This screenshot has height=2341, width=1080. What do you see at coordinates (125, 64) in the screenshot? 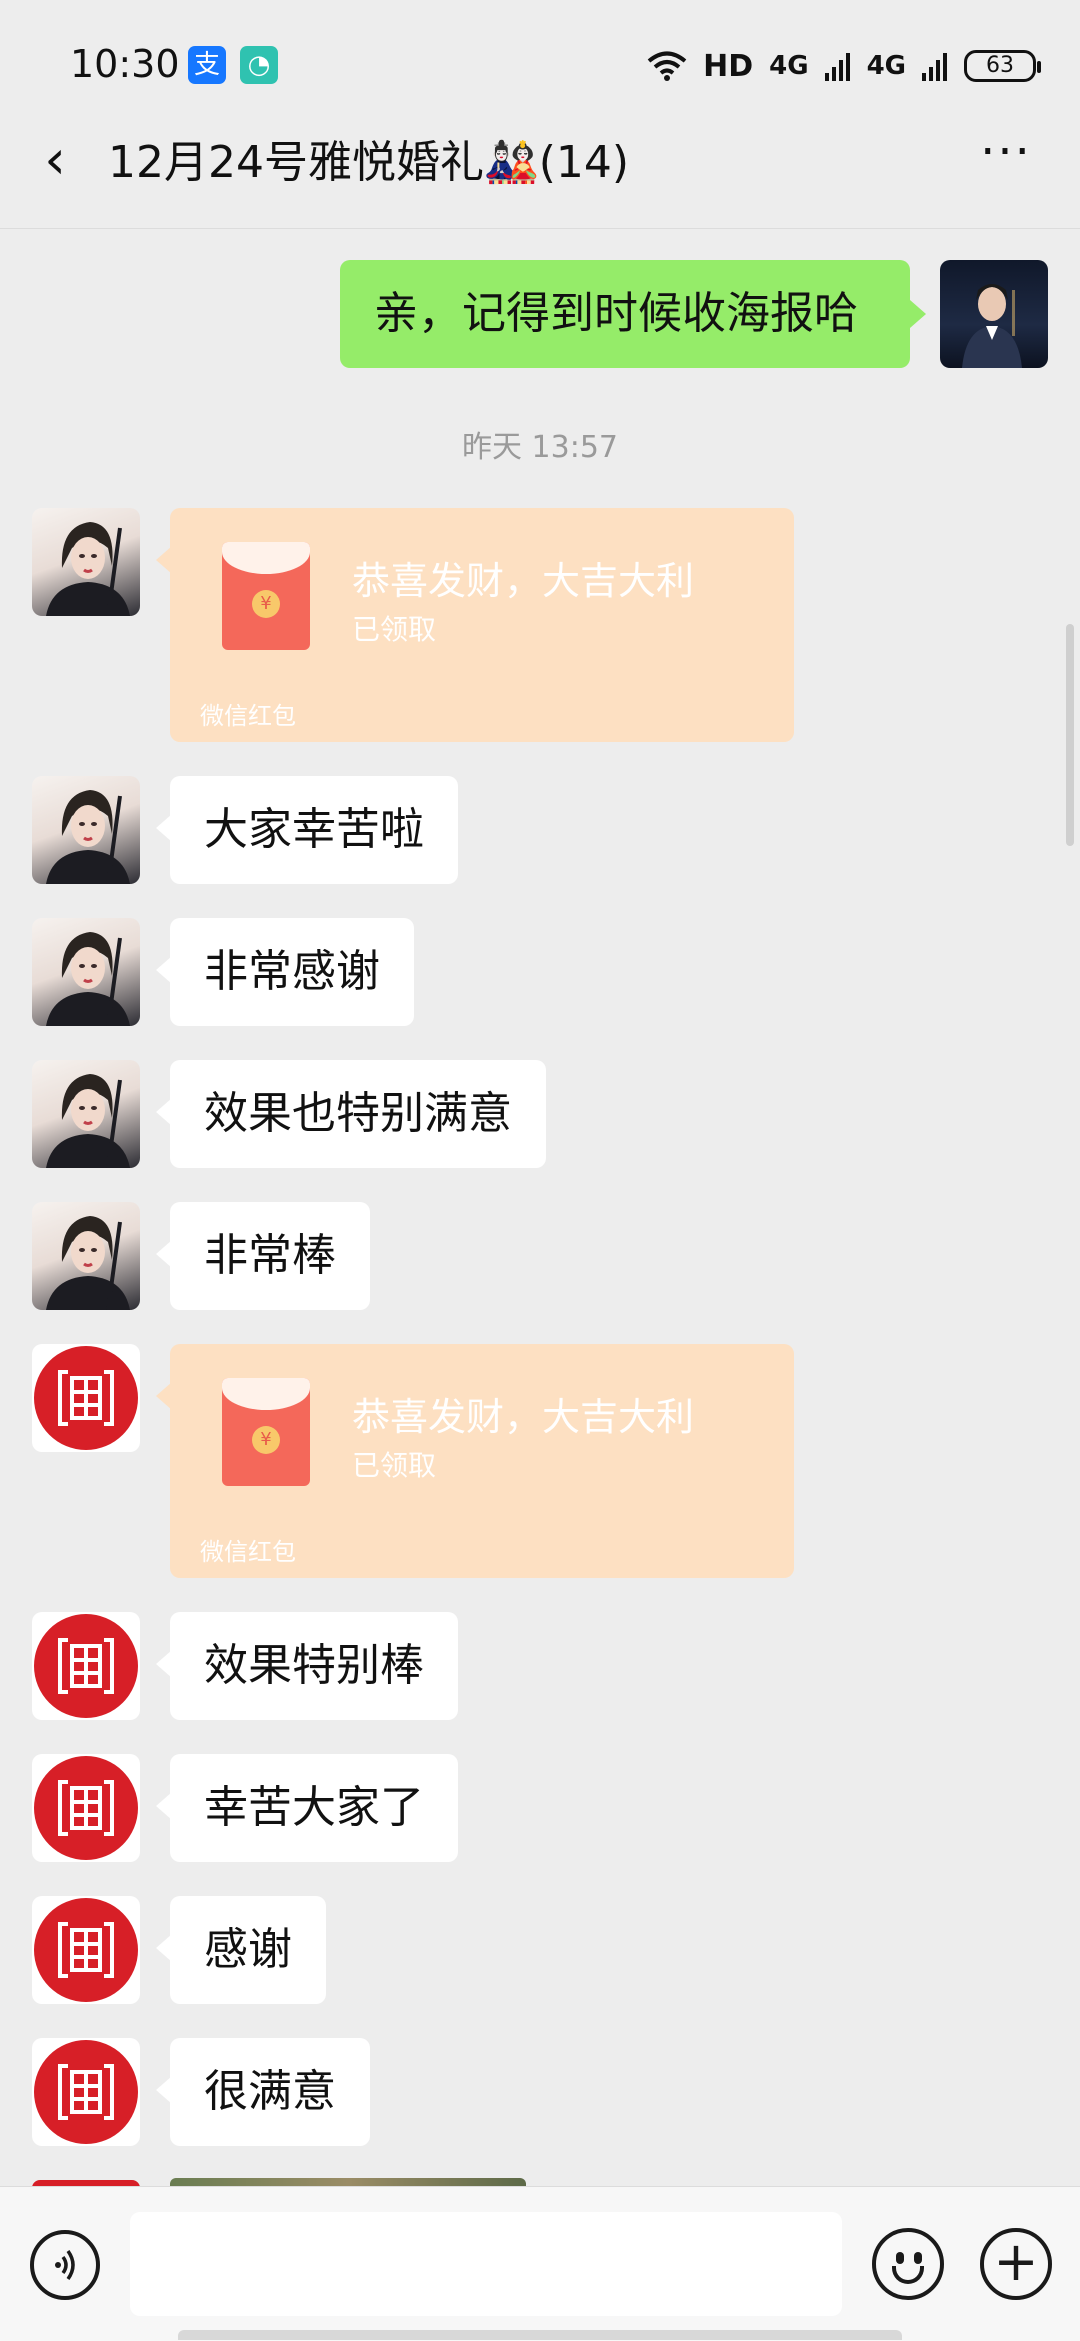
I see `status-time: 10:30` at bounding box center [125, 64].